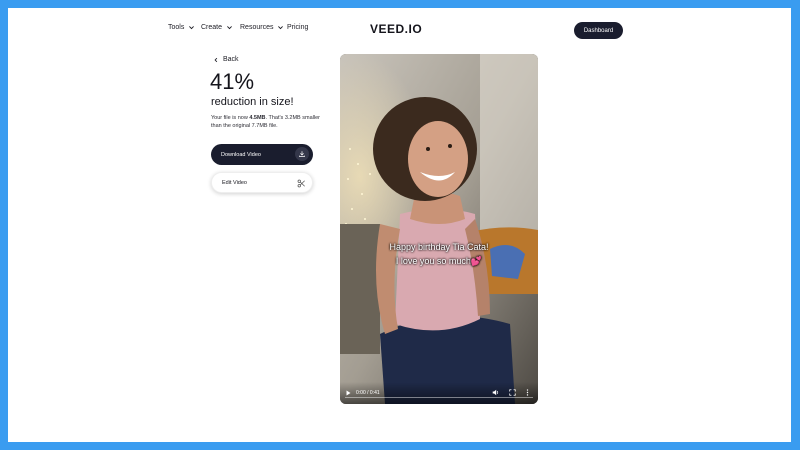 The height and width of the screenshot is (450, 800). What do you see at coordinates (252, 102) in the screenshot?
I see `reduction-subtitle: reduction in size!` at bounding box center [252, 102].